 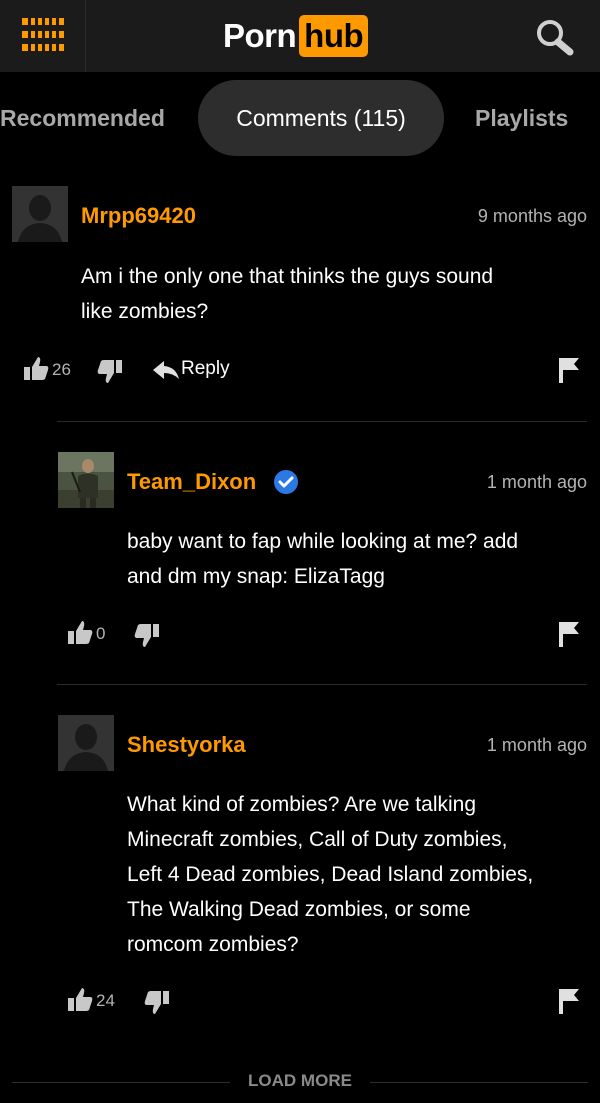 I want to click on comment-text-line: like zombies?, so click(x=145, y=311).